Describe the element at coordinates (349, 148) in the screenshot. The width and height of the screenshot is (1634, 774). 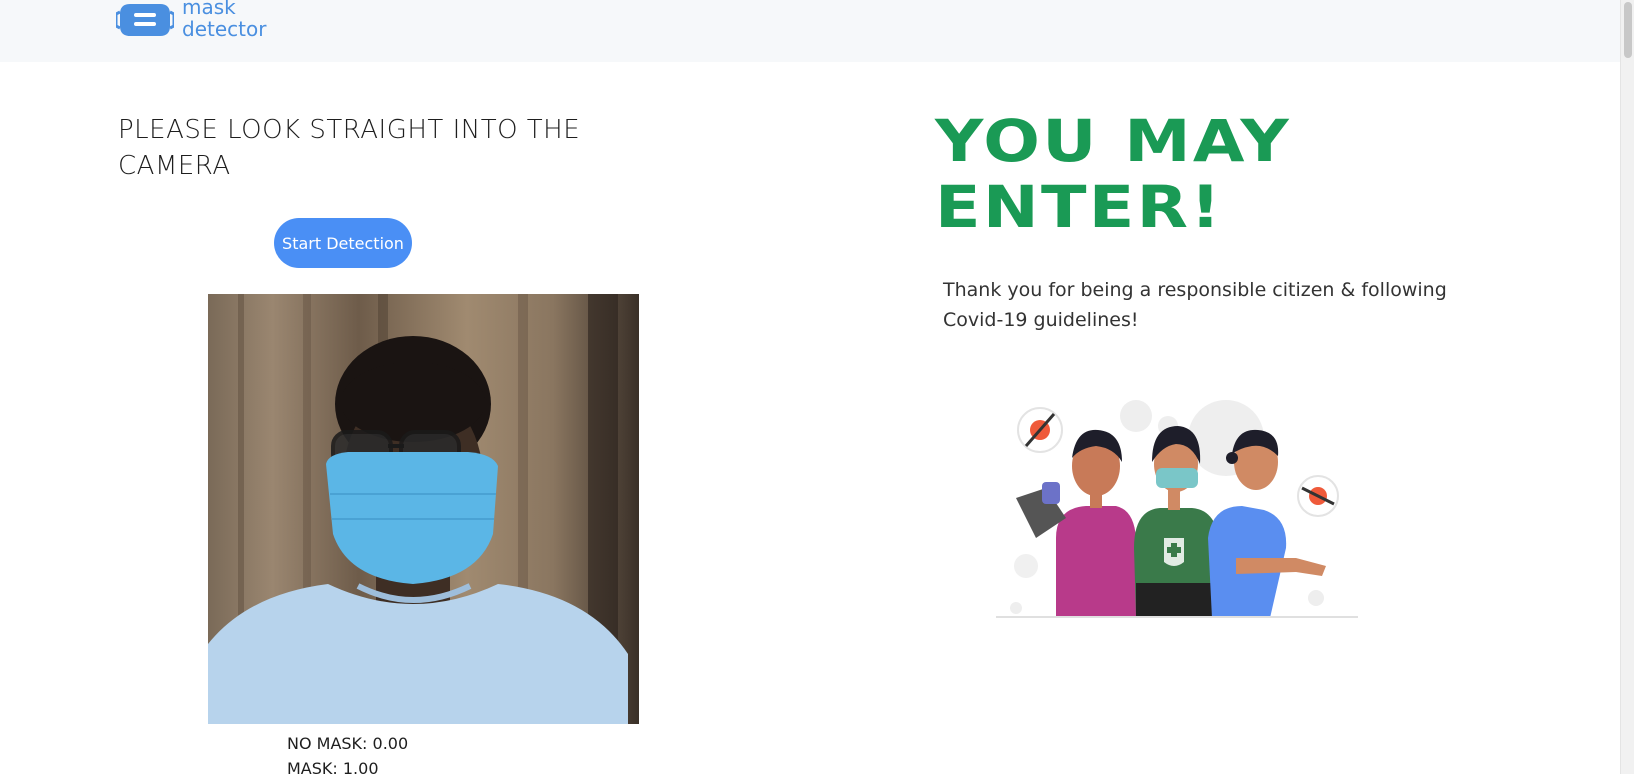
I see `instruction-heading: PLEASE LOOK STRAIGHT INTO THE CAMERA` at that location.